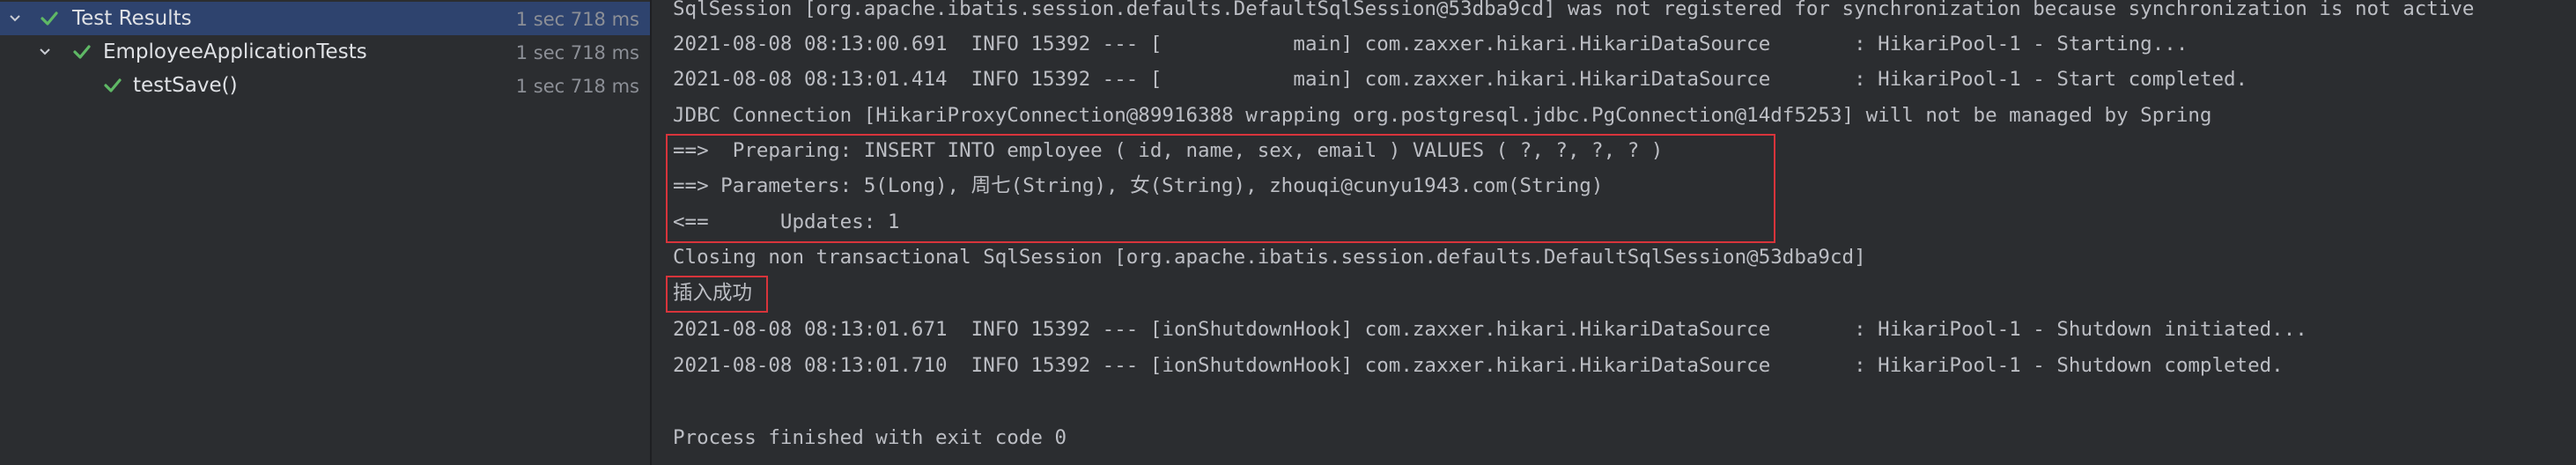  Describe the element at coordinates (325, 85) in the screenshot. I see `tree-node-test-save: testSave() 1 sec 718 ms` at that location.